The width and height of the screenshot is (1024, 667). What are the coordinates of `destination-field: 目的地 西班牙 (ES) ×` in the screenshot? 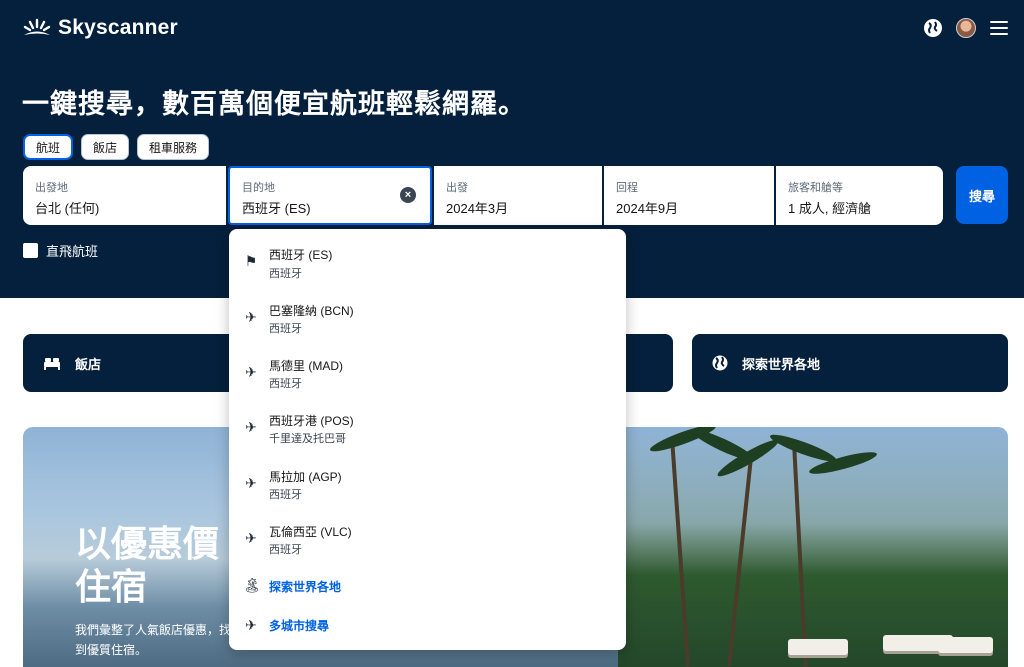 It's located at (330, 195).